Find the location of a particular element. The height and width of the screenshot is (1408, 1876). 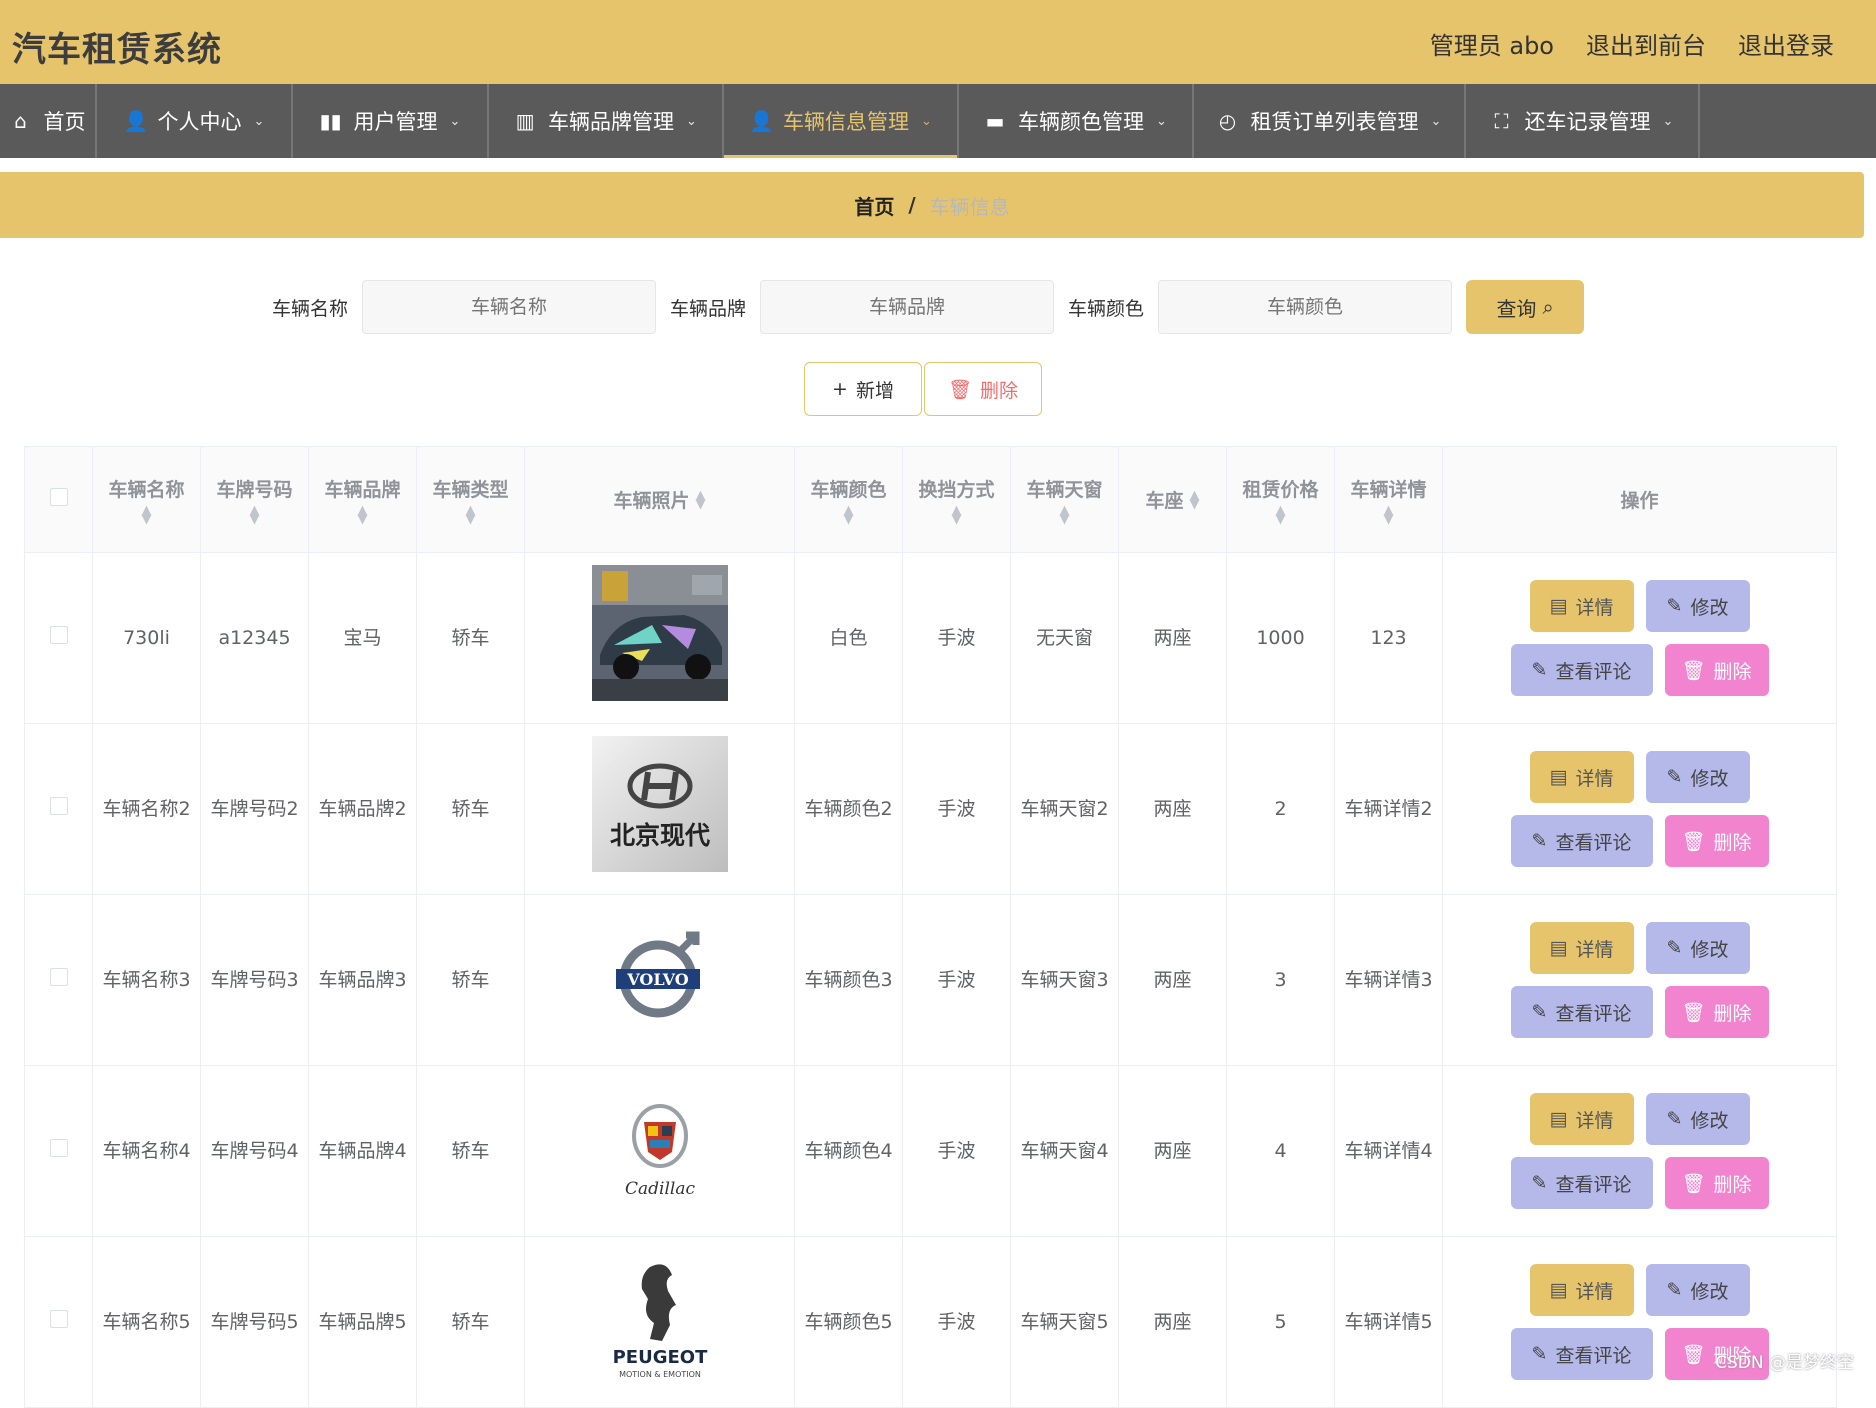

breadcrumb-home: 首页 is located at coordinates (874, 205).